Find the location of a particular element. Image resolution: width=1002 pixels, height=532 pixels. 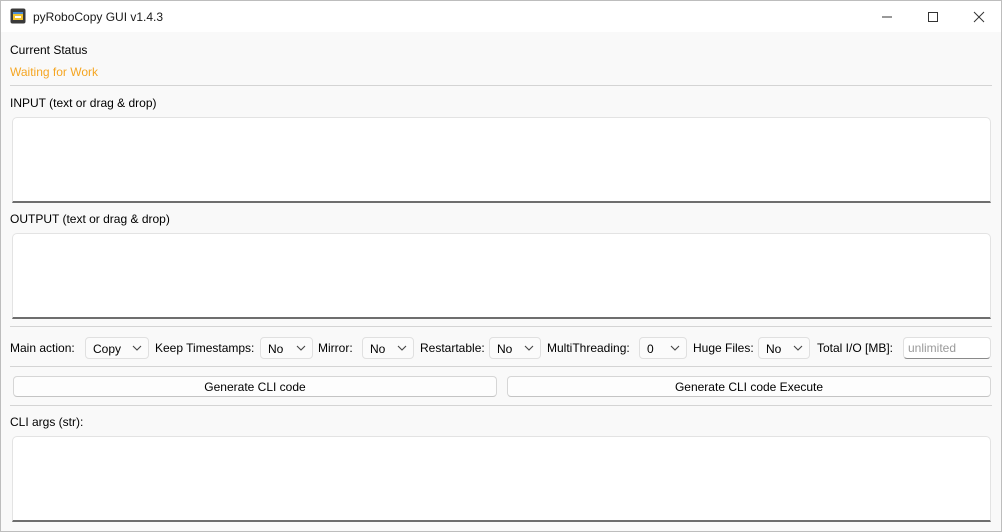

generate-execute-button: Generate CLI code Execute is located at coordinates (749, 386).